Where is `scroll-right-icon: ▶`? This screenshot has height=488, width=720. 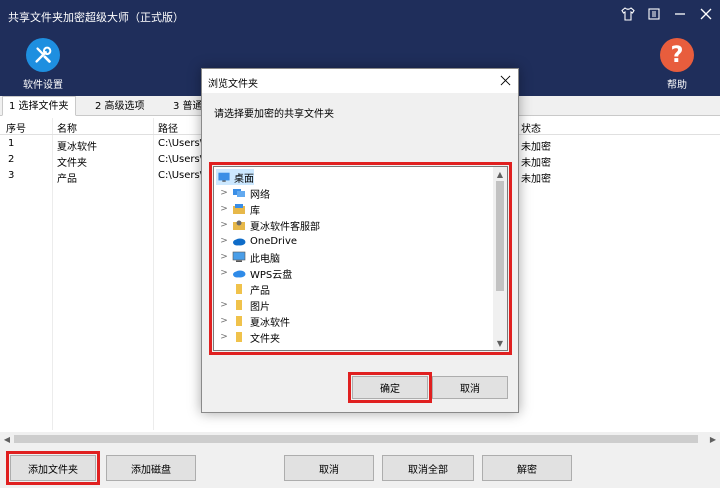 scroll-right-icon: ▶ is located at coordinates (713, 439).